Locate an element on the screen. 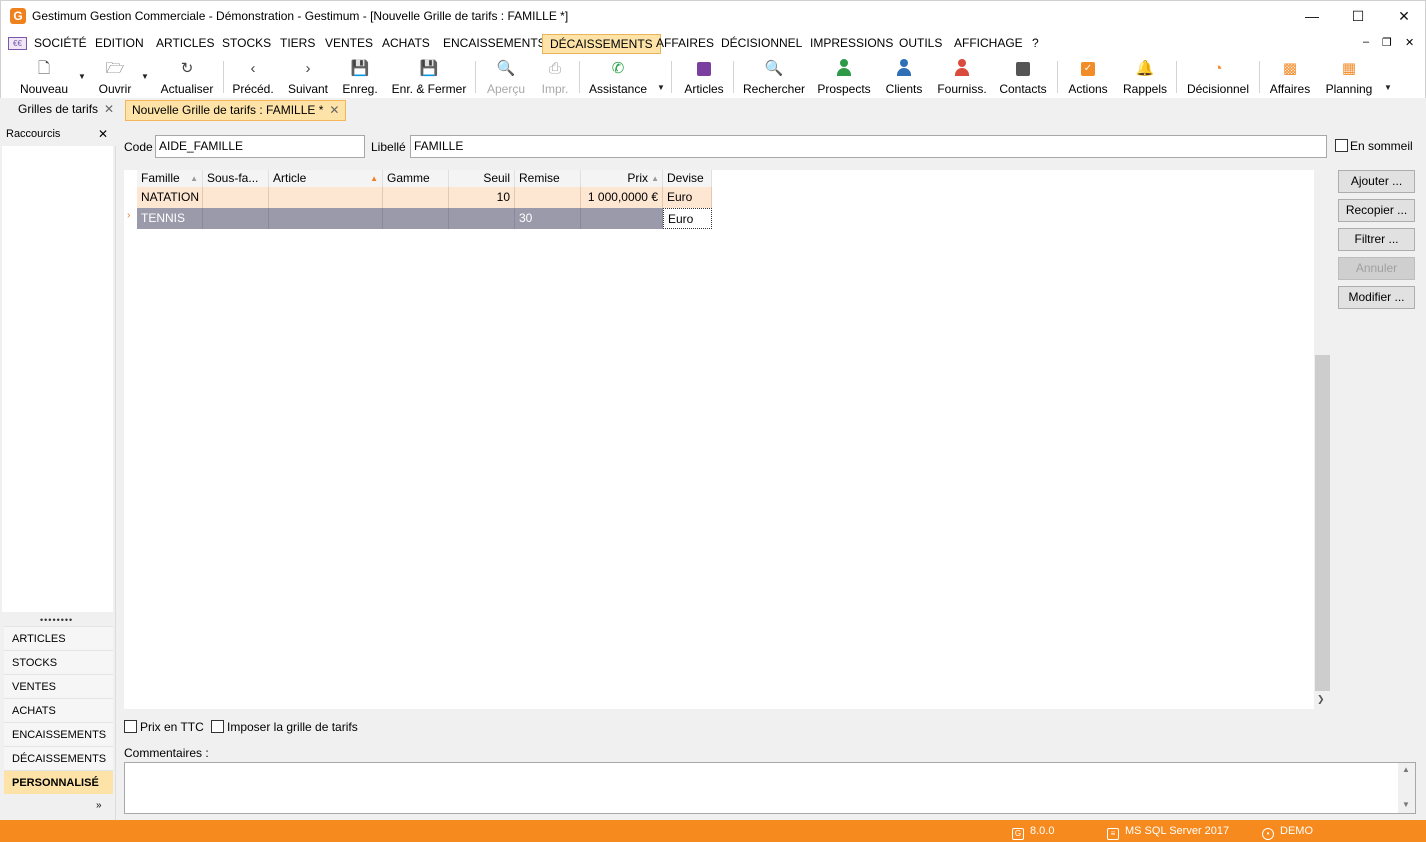 The width and height of the screenshot is (1426, 842). prix-ttc-checkbox is located at coordinates (130, 726).